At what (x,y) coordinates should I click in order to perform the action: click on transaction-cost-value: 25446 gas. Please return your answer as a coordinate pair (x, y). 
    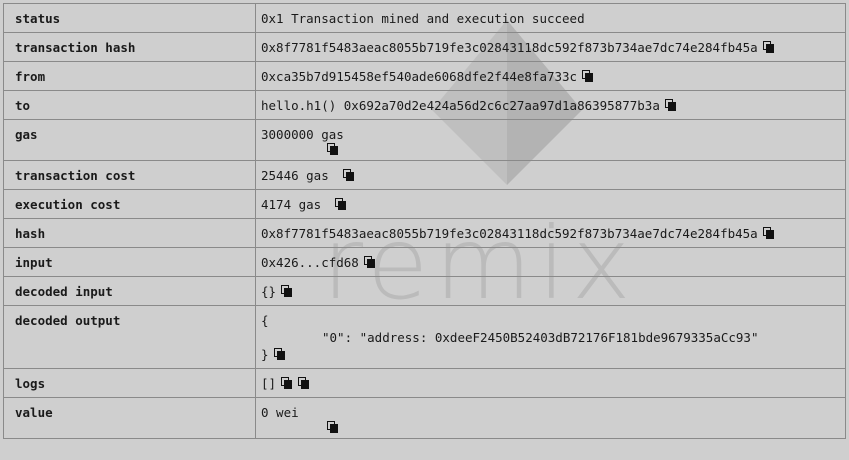
    Looking at the image, I should click on (550, 175).